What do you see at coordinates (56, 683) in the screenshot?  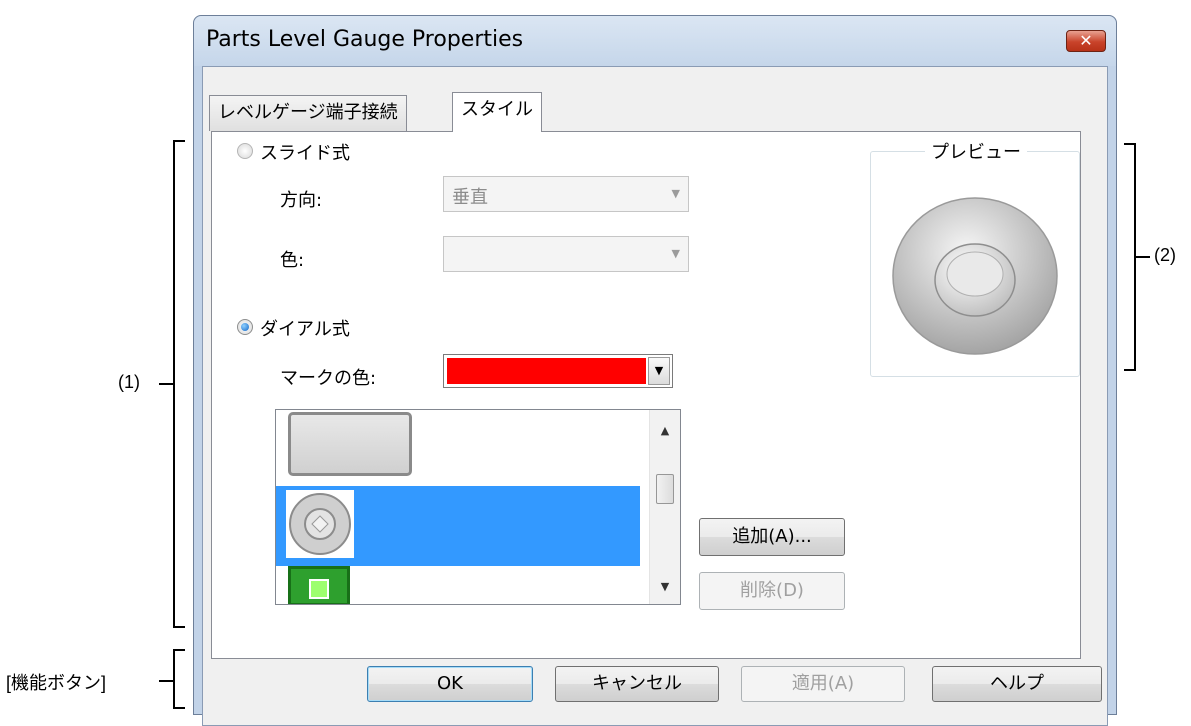 I see `function-buttons-annotation: [機能ボタン]` at bounding box center [56, 683].